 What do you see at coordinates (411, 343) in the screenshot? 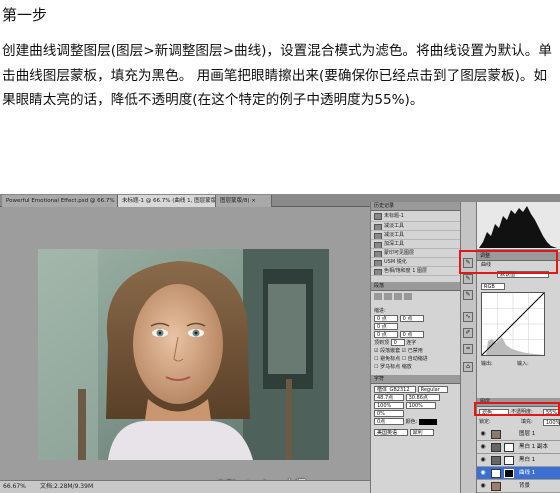
I see `hyphen-label: 连字` at bounding box center [411, 343].